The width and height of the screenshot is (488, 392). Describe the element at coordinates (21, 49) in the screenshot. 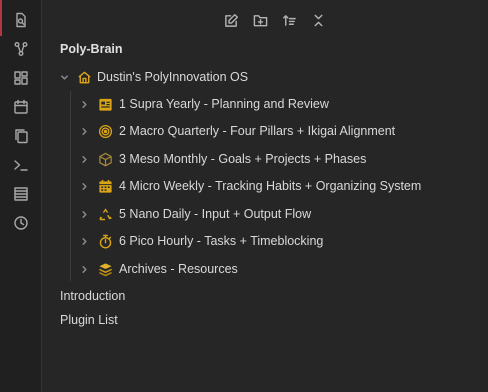

I see `graph-view-icon` at that location.